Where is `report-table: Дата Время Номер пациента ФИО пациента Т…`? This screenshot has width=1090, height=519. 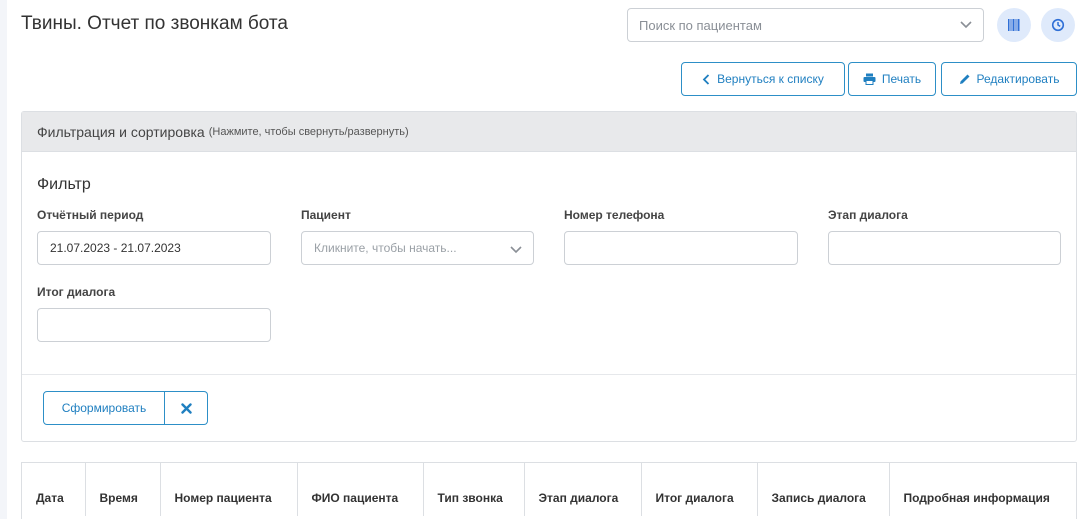 report-table: Дата Время Номер пациента ФИО пациента Т… is located at coordinates (549, 490).